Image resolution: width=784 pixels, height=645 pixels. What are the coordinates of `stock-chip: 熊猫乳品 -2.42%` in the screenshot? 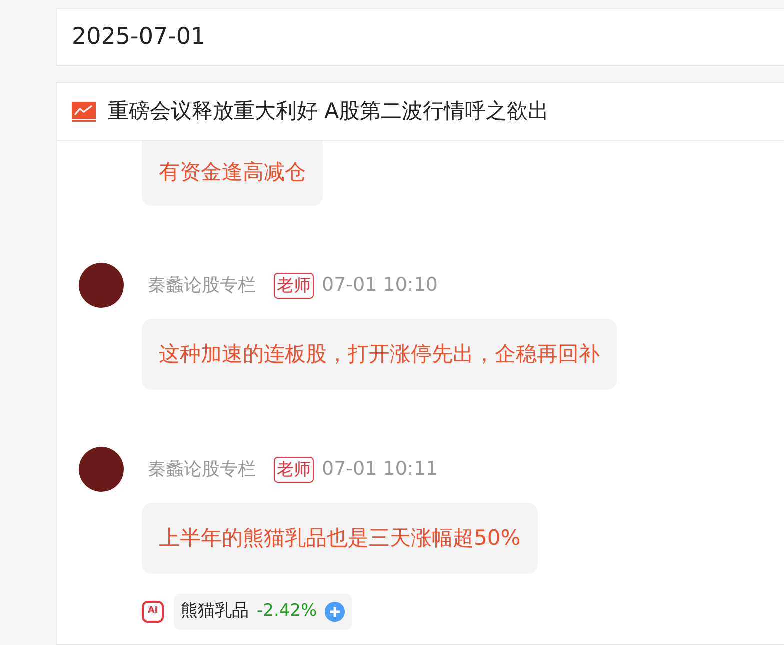 It's located at (263, 612).